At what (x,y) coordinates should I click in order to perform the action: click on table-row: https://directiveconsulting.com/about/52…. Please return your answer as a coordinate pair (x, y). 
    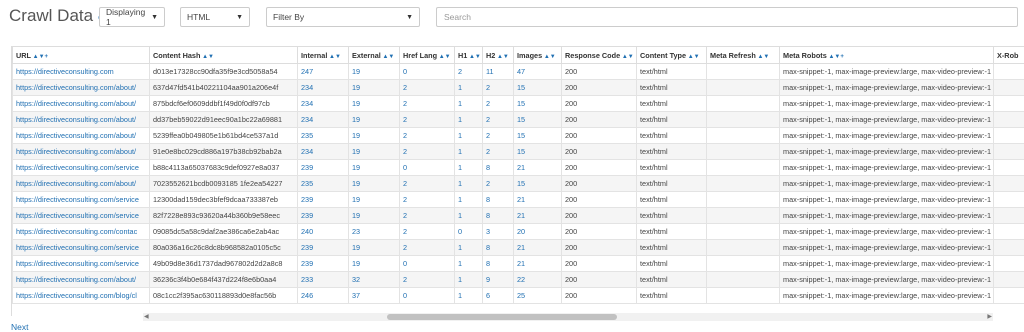
    Looking at the image, I should click on (518, 135).